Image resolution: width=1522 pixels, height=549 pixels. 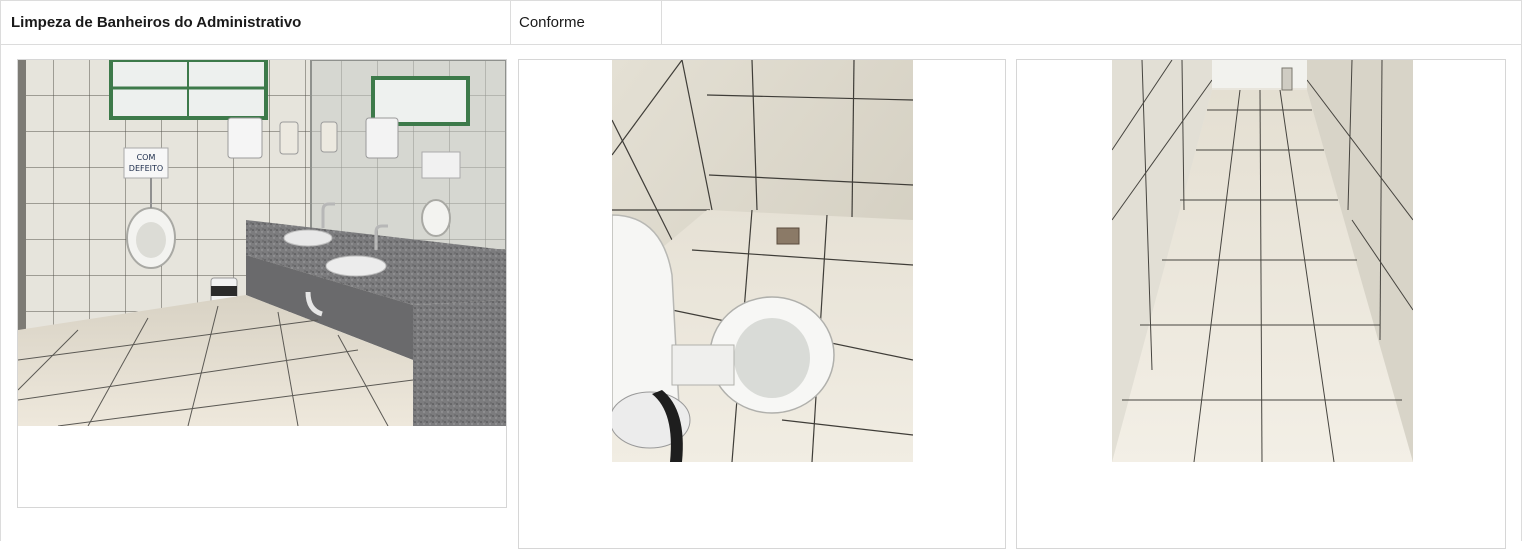 I want to click on item-title: Limpeza de Banheiros do Administrativo, so click(x=255, y=22).